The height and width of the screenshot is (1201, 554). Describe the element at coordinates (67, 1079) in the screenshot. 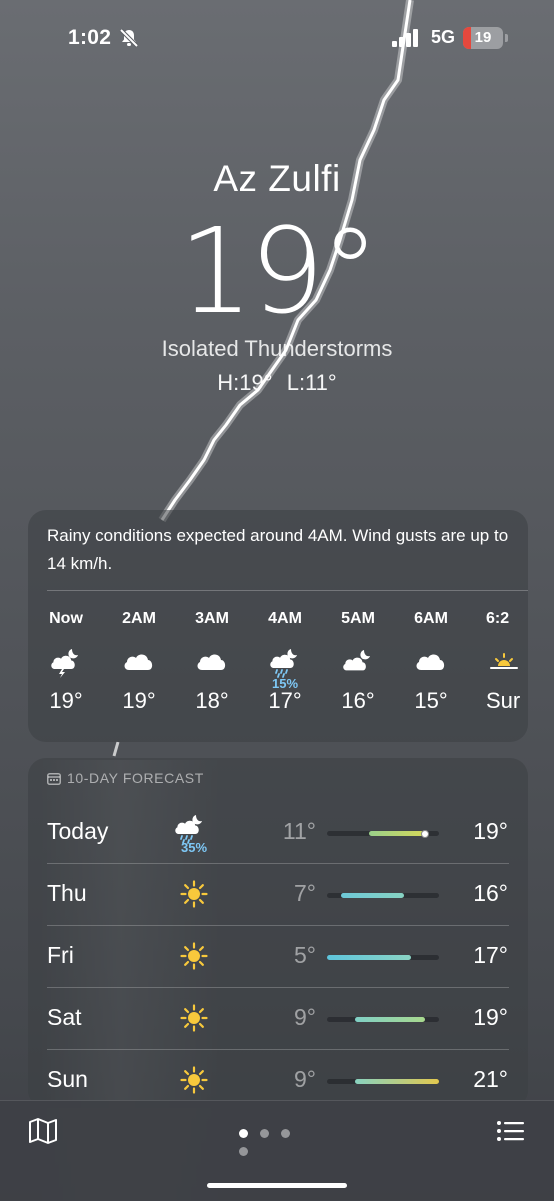

I see `day-name: Sun` at that location.